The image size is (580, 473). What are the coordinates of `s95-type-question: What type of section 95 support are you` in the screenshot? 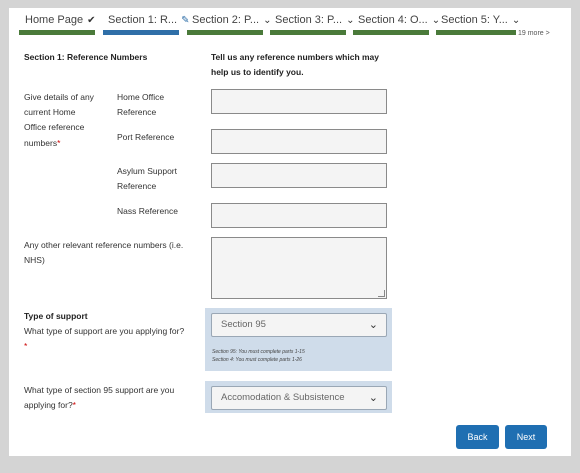 It's located at (99, 390).